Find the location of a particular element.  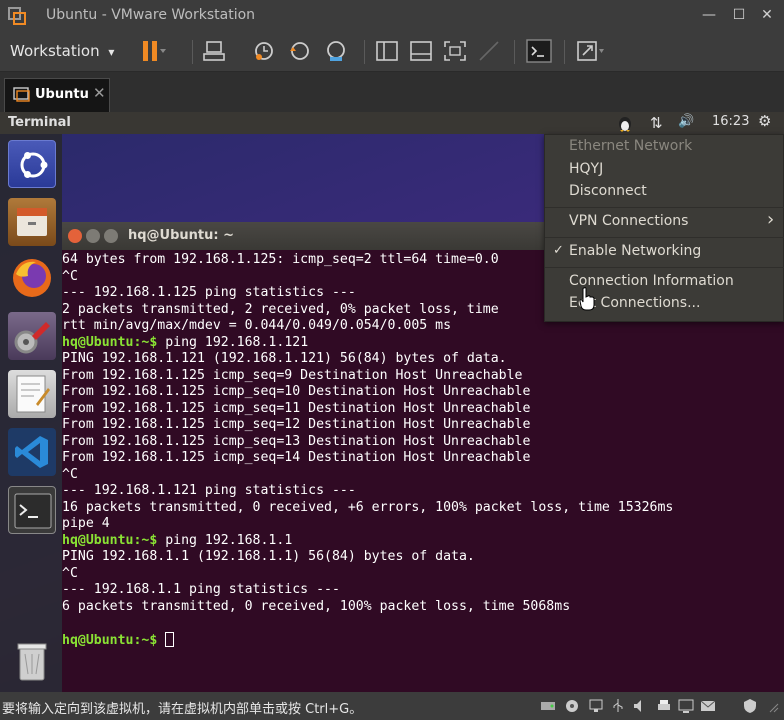

chevron-down-icon: ▾ is located at coordinates (111, 52).